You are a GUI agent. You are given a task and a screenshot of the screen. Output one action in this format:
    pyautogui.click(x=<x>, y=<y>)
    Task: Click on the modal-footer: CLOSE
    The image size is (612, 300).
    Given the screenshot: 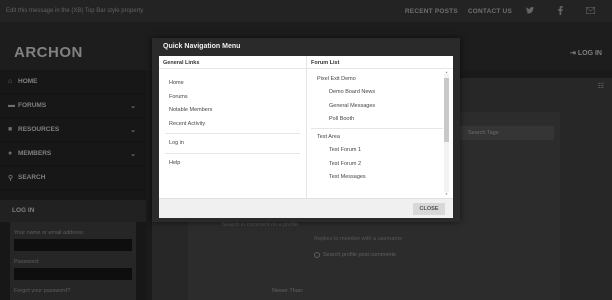 What is the action you would take?
    pyautogui.click(x=306, y=208)
    